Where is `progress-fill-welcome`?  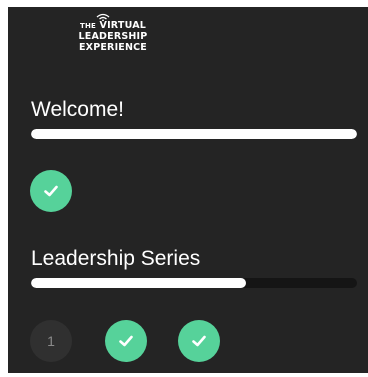
progress-fill-welcome is located at coordinates (194, 134).